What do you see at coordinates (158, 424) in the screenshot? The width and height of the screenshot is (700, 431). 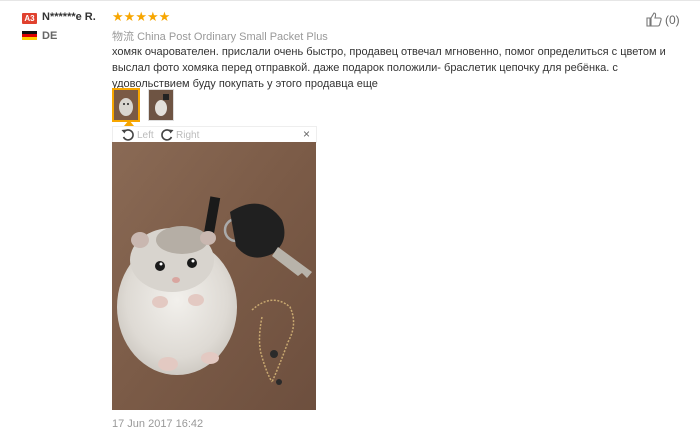 I see `review-date: 17 Jun 2017 16:42` at bounding box center [158, 424].